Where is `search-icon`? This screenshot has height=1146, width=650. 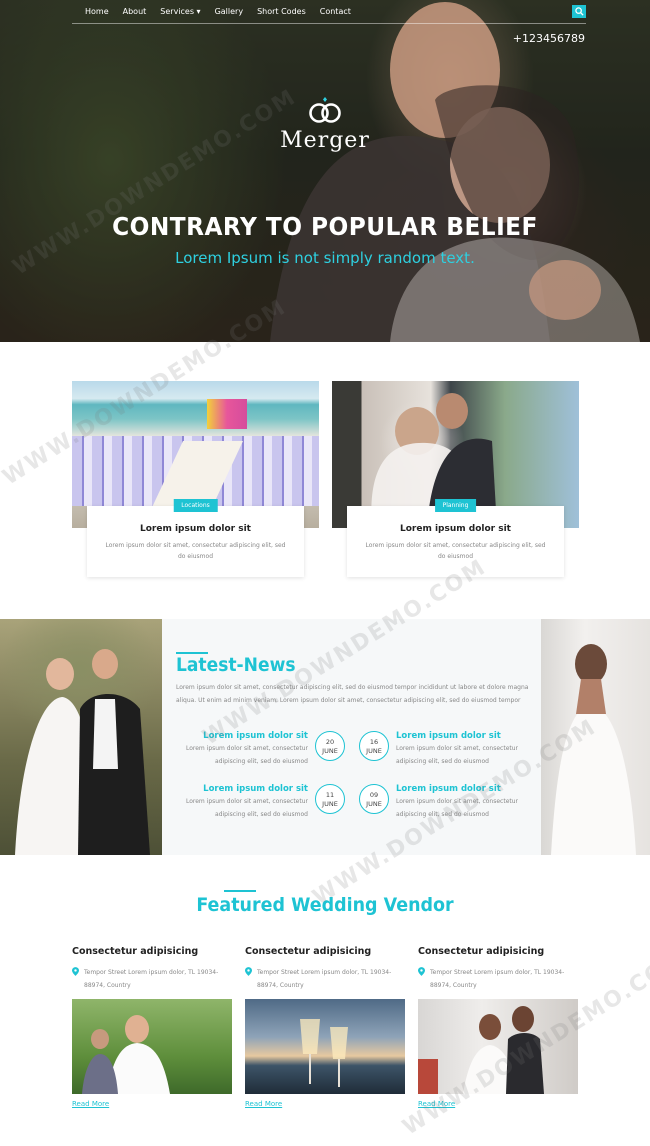
search-icon is located at coordinates (579, 11).